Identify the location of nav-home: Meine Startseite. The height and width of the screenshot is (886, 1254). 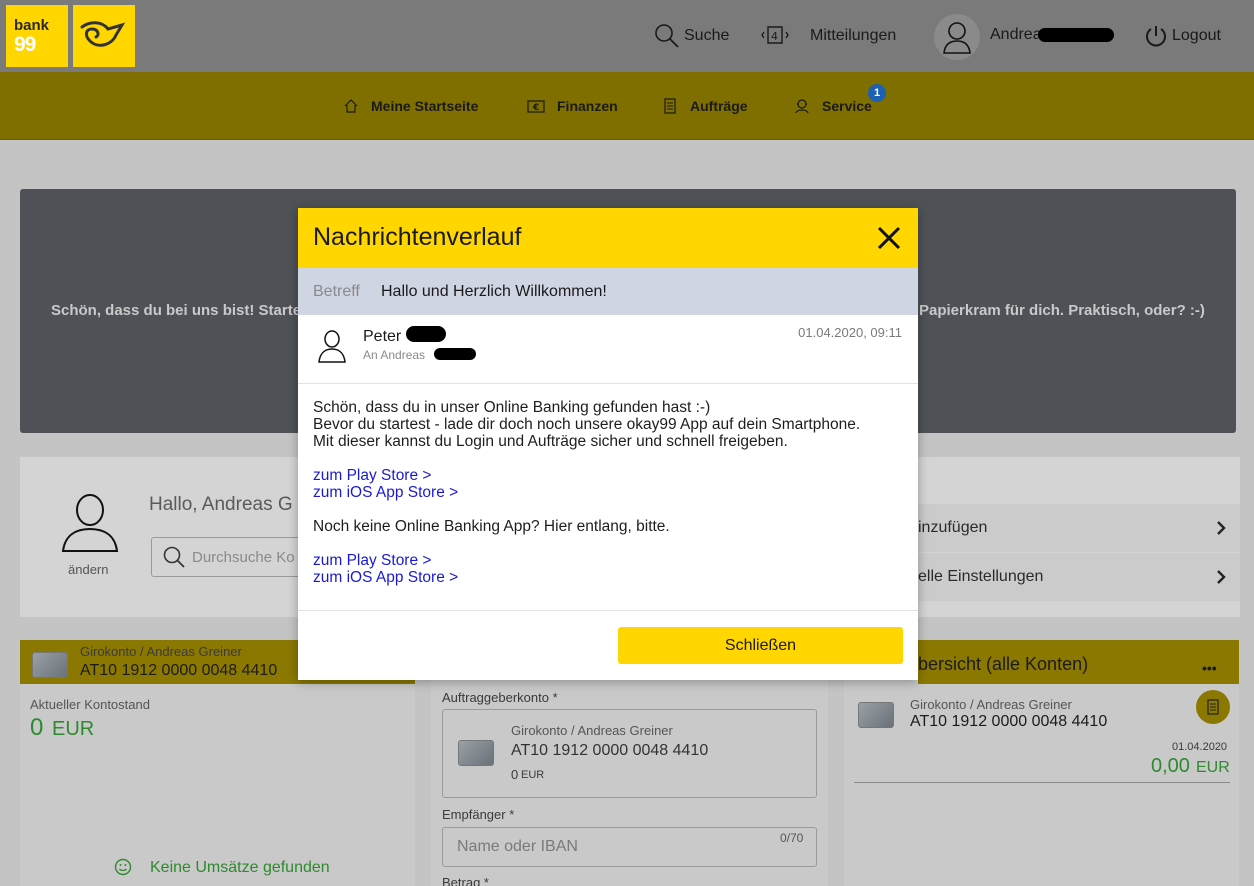
(410, 106).